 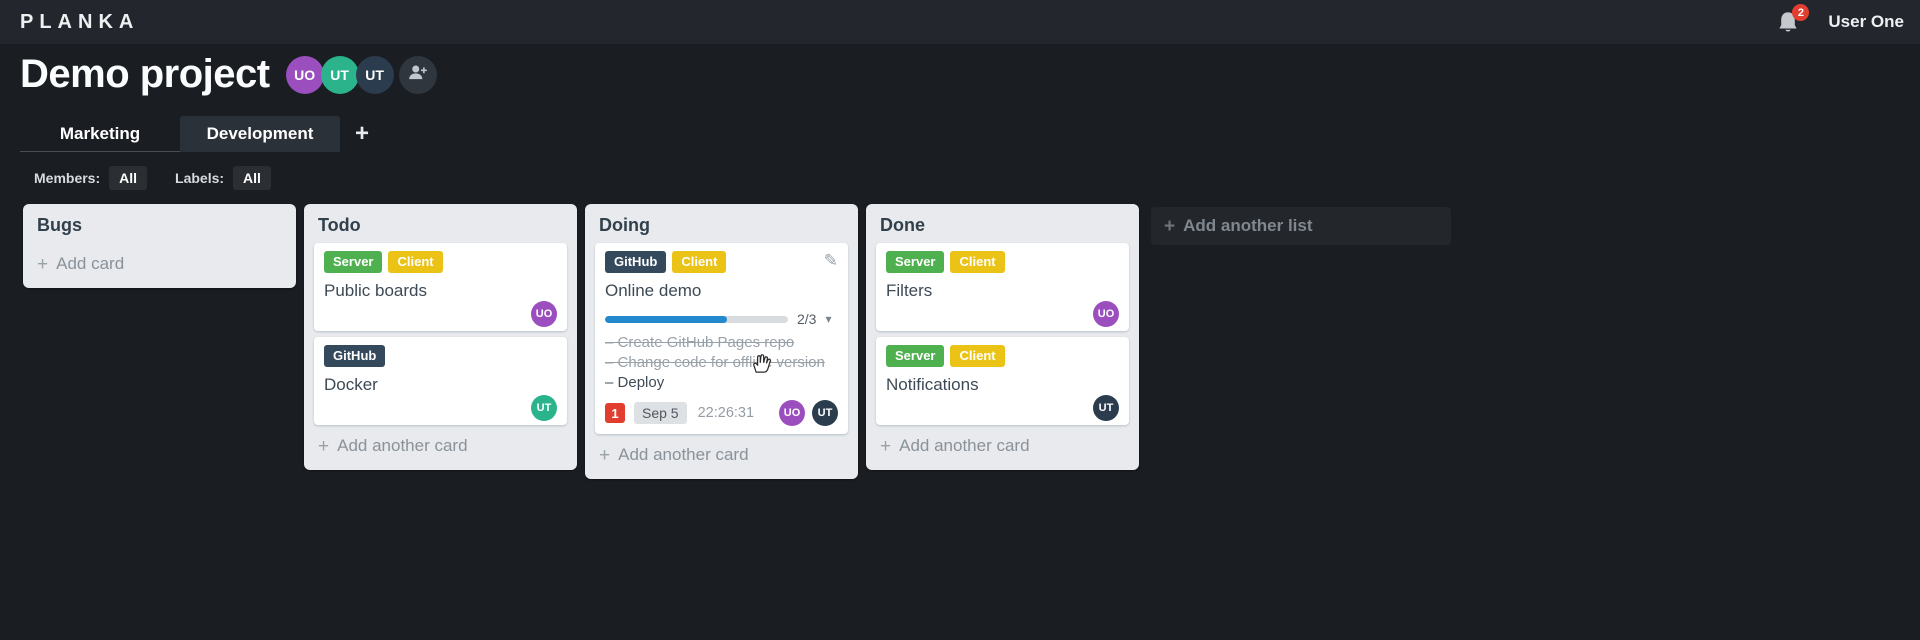 What do you see at coordinates (440, 287) in the screenshot?
I see `card-public-boards: Server Client Public boards UO` at bounding box center [440, 287].